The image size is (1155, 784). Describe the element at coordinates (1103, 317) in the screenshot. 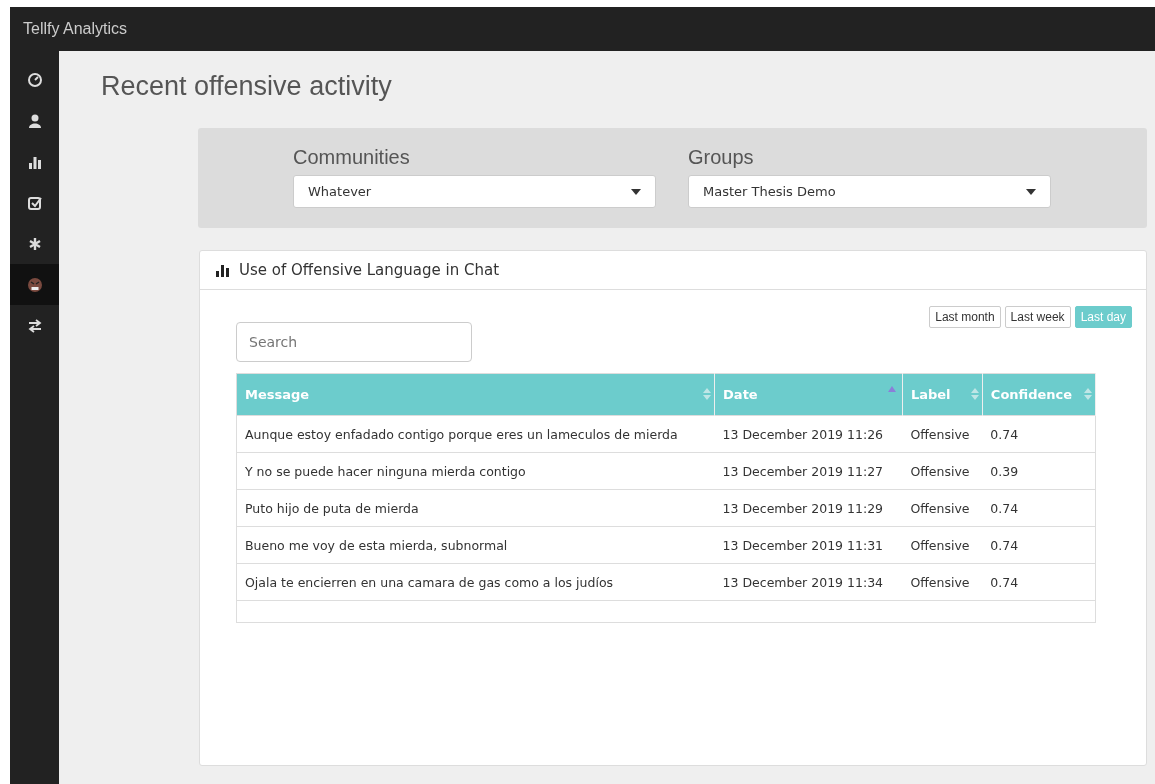

I see `range-button: Last day` at that location.